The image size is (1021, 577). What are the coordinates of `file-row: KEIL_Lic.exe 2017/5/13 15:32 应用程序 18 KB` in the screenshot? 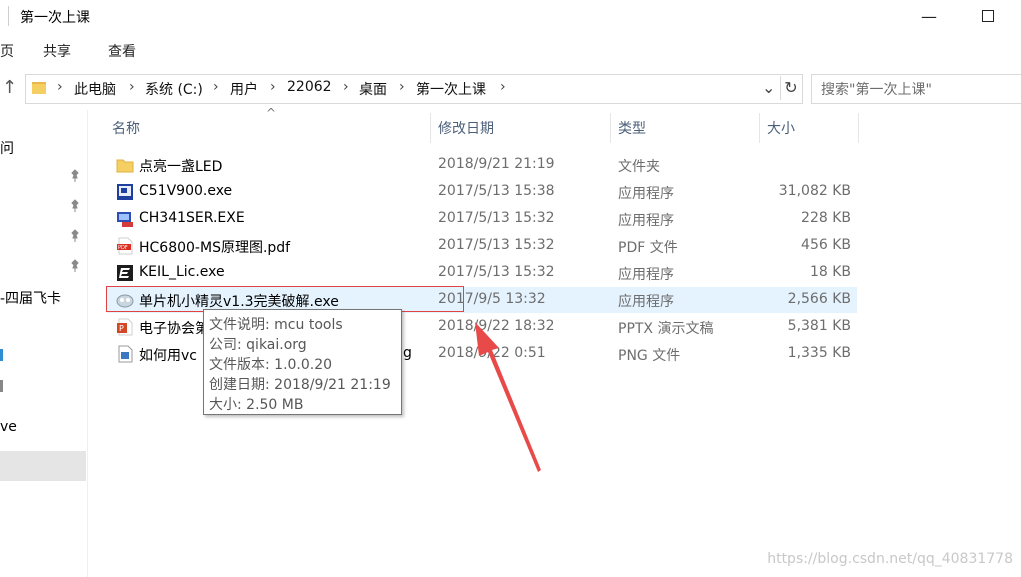 It's located at (482, 273).